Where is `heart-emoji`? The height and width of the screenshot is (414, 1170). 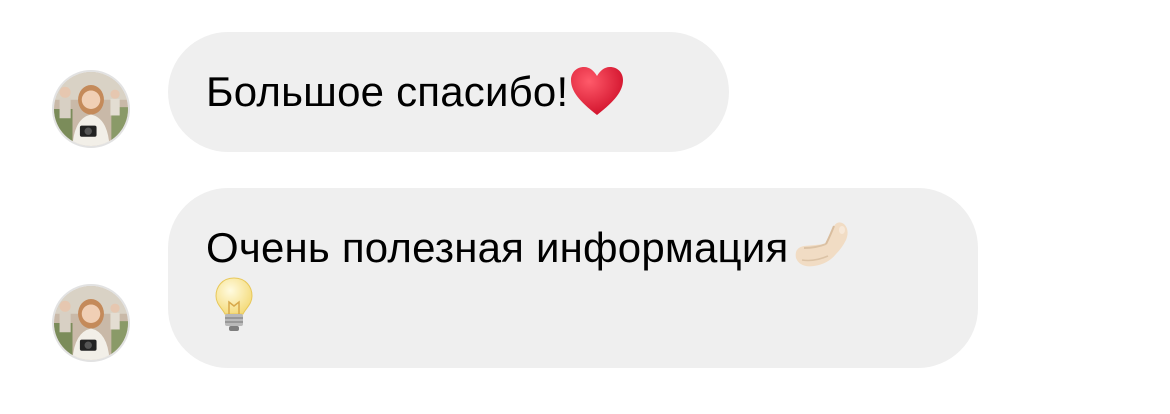
heart-emoji is located at coordinates (597, 91).